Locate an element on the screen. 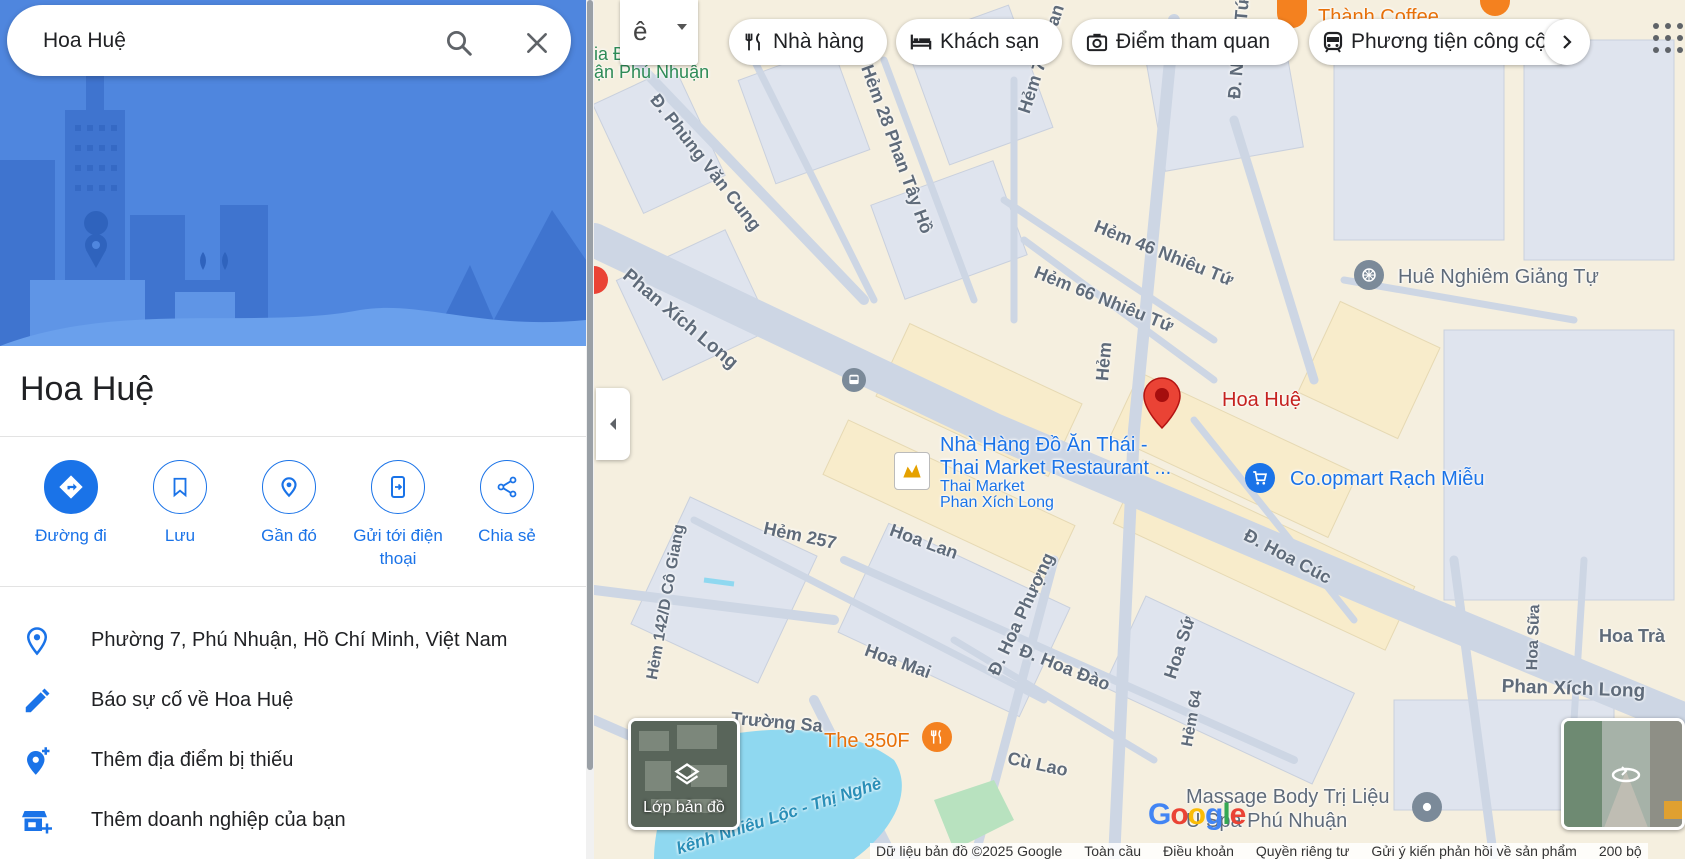 The width and height of the screenshot is (1685, 859). street-label: Hoa Sữa is located at coordinates (1534, 637).